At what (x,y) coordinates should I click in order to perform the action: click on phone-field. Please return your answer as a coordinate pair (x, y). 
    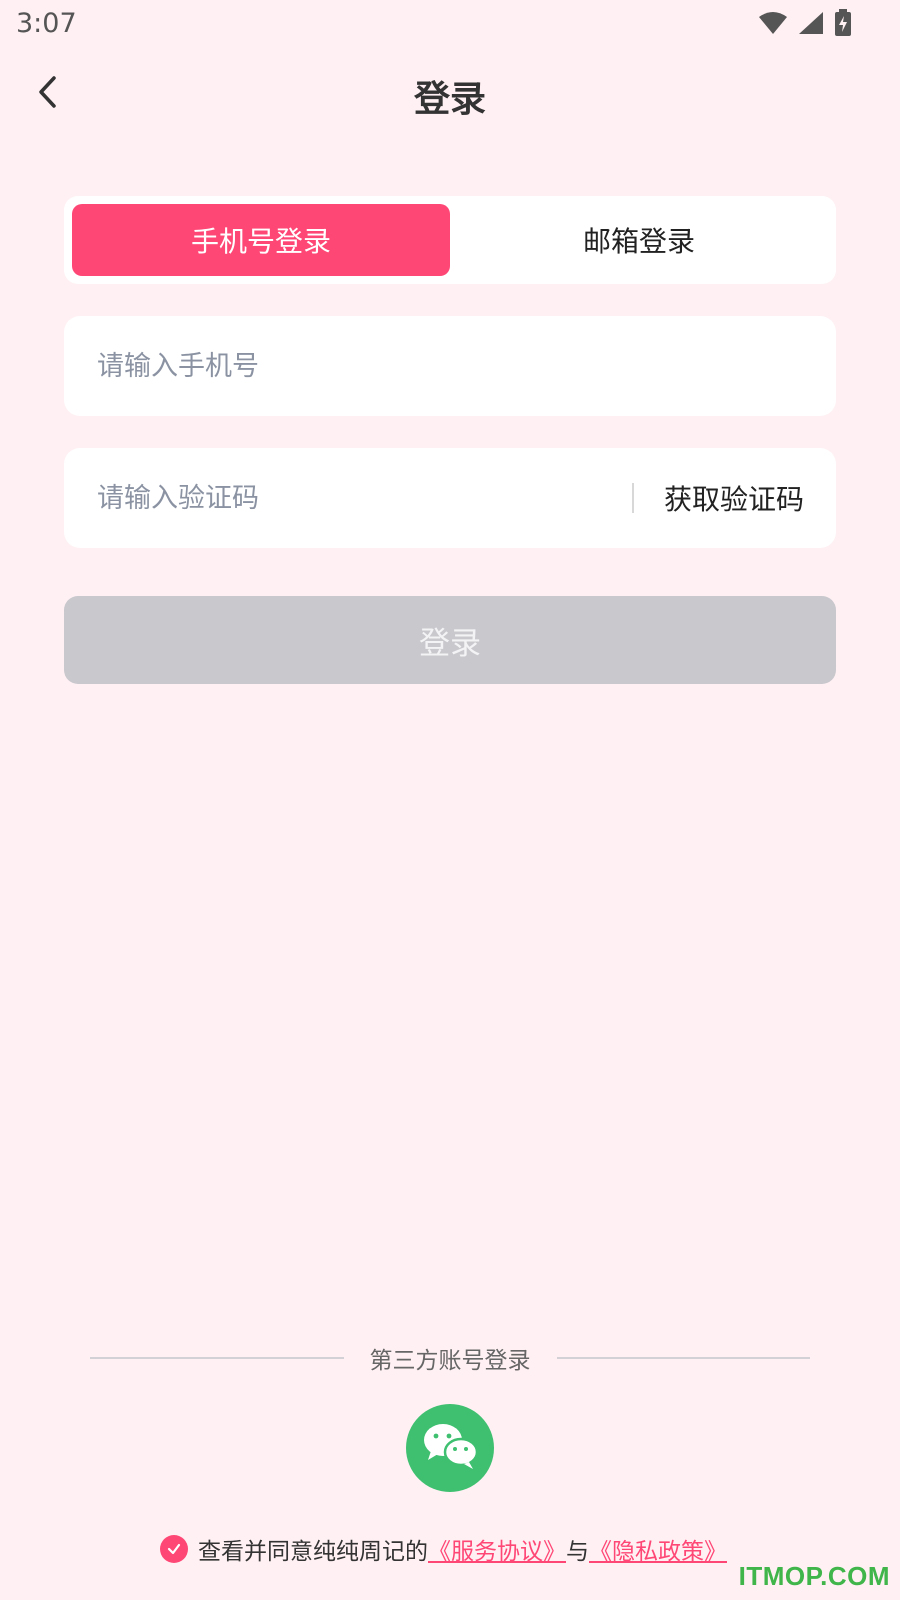
    Looking at the image, I should click on (450, 366).